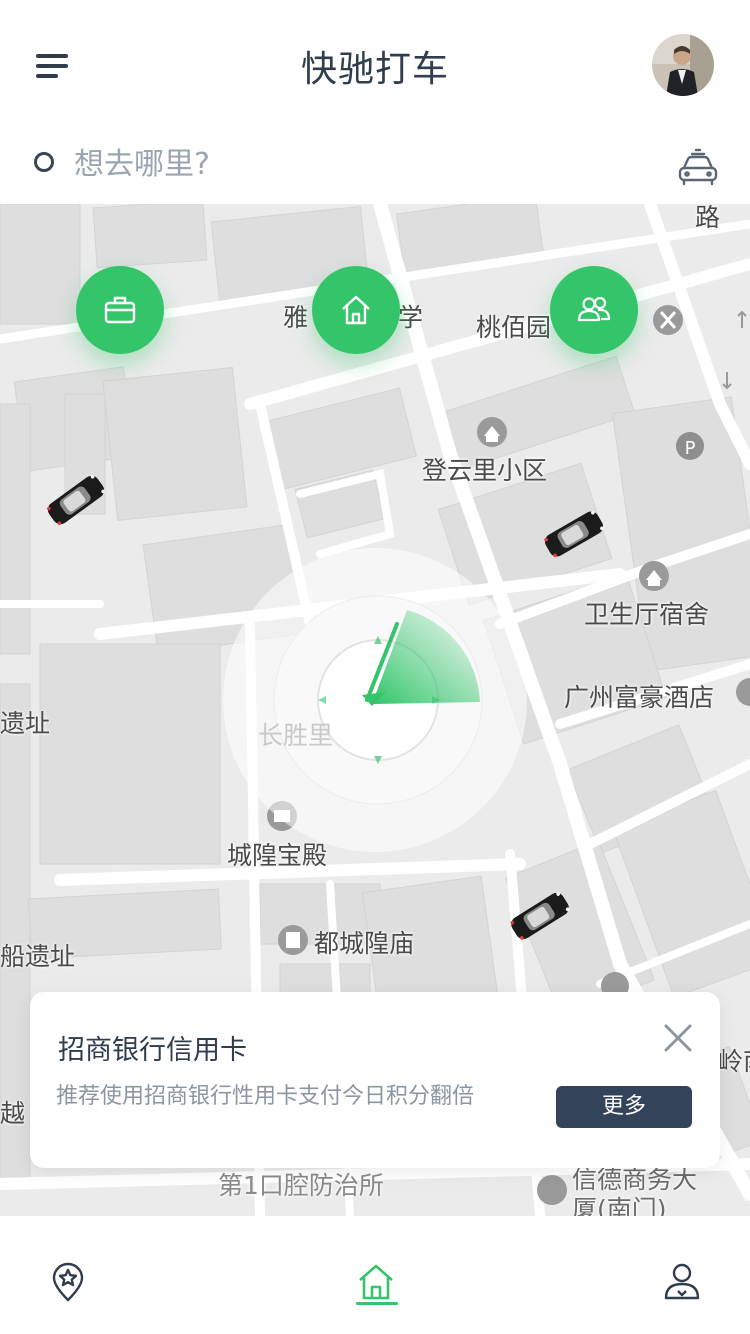 This screenshot has height=1334, width=750. I want to click on briefcase-icon, so click(120, 310).